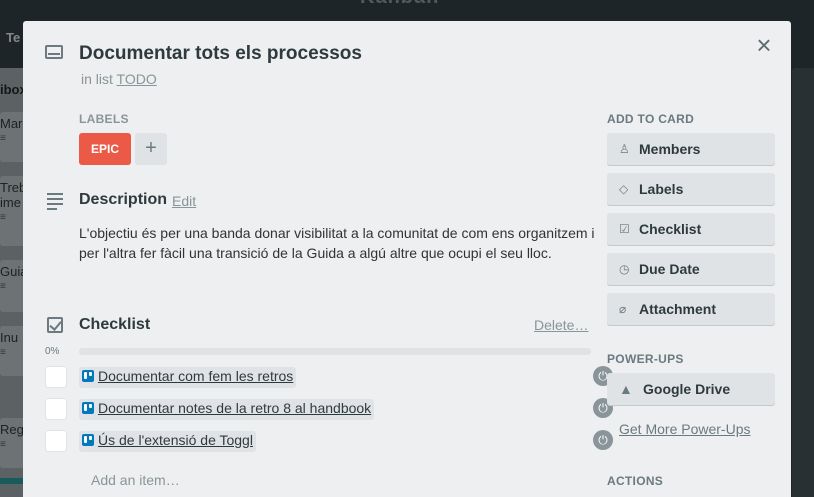  Describe the element at coordinates (691, 189) in the screenshot. I see `labels-button: ◇ Labels` at that location.